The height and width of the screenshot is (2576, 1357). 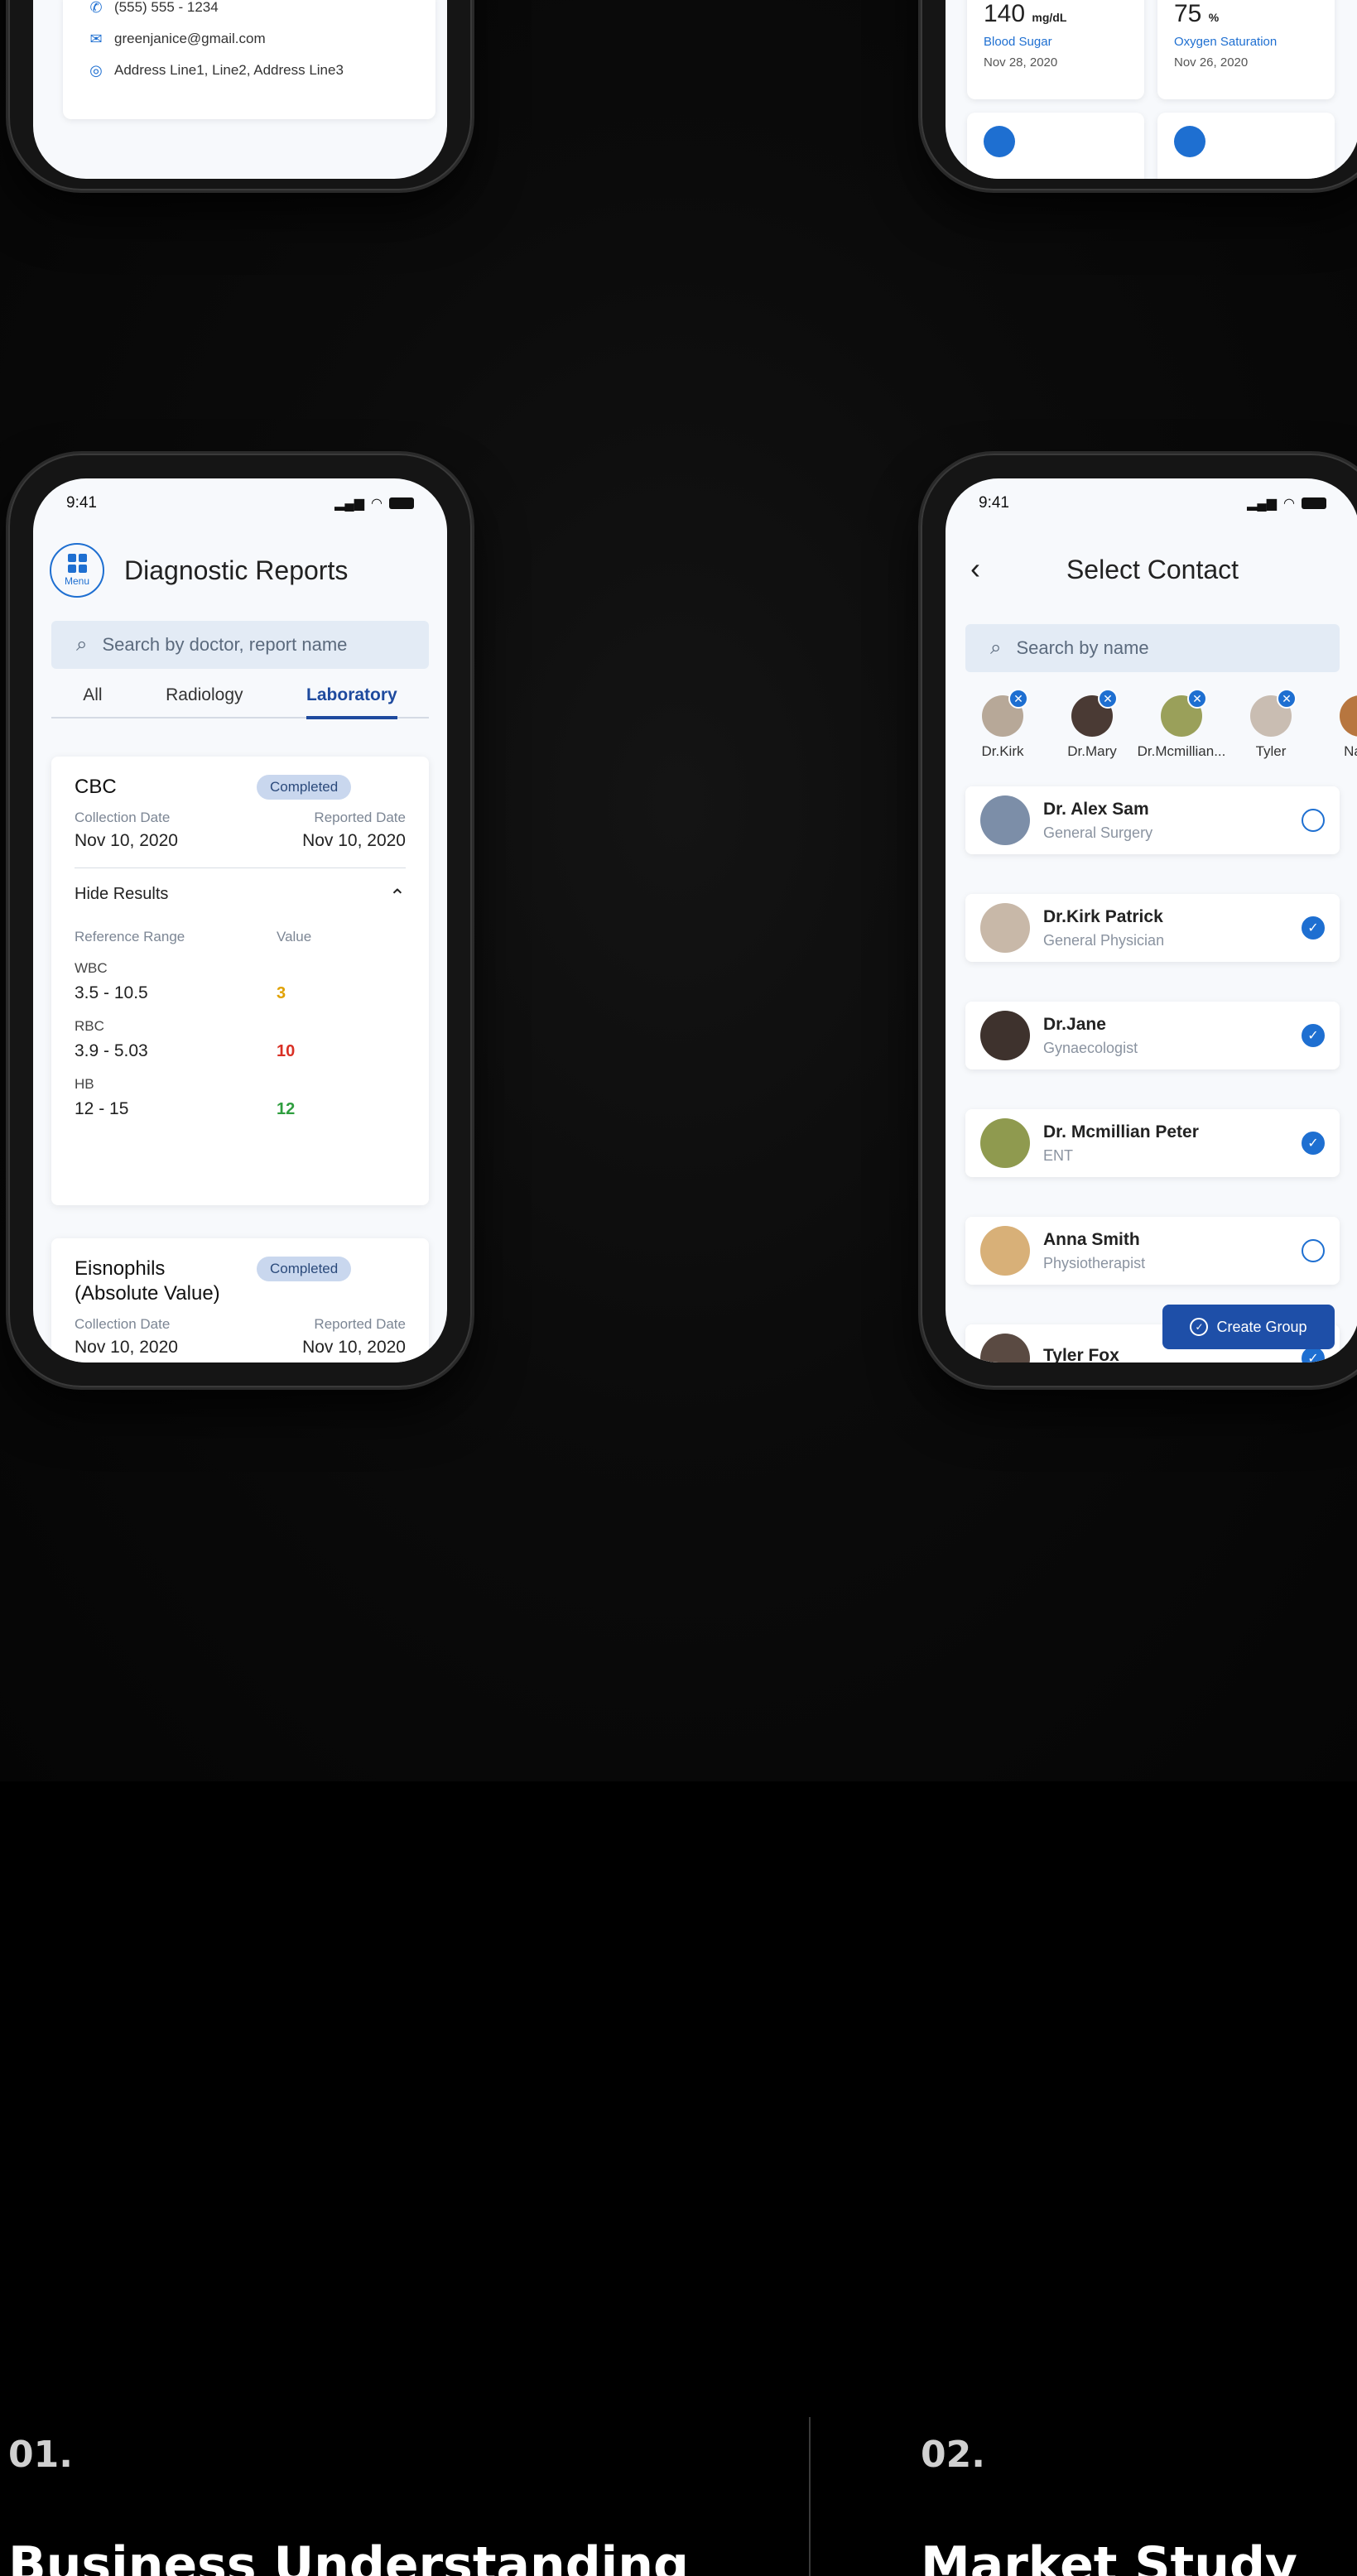 What do you see at coordinates (996, 648) in the screenshot?
I see `search-icon: ⌕` at bounding box center [996, 648].